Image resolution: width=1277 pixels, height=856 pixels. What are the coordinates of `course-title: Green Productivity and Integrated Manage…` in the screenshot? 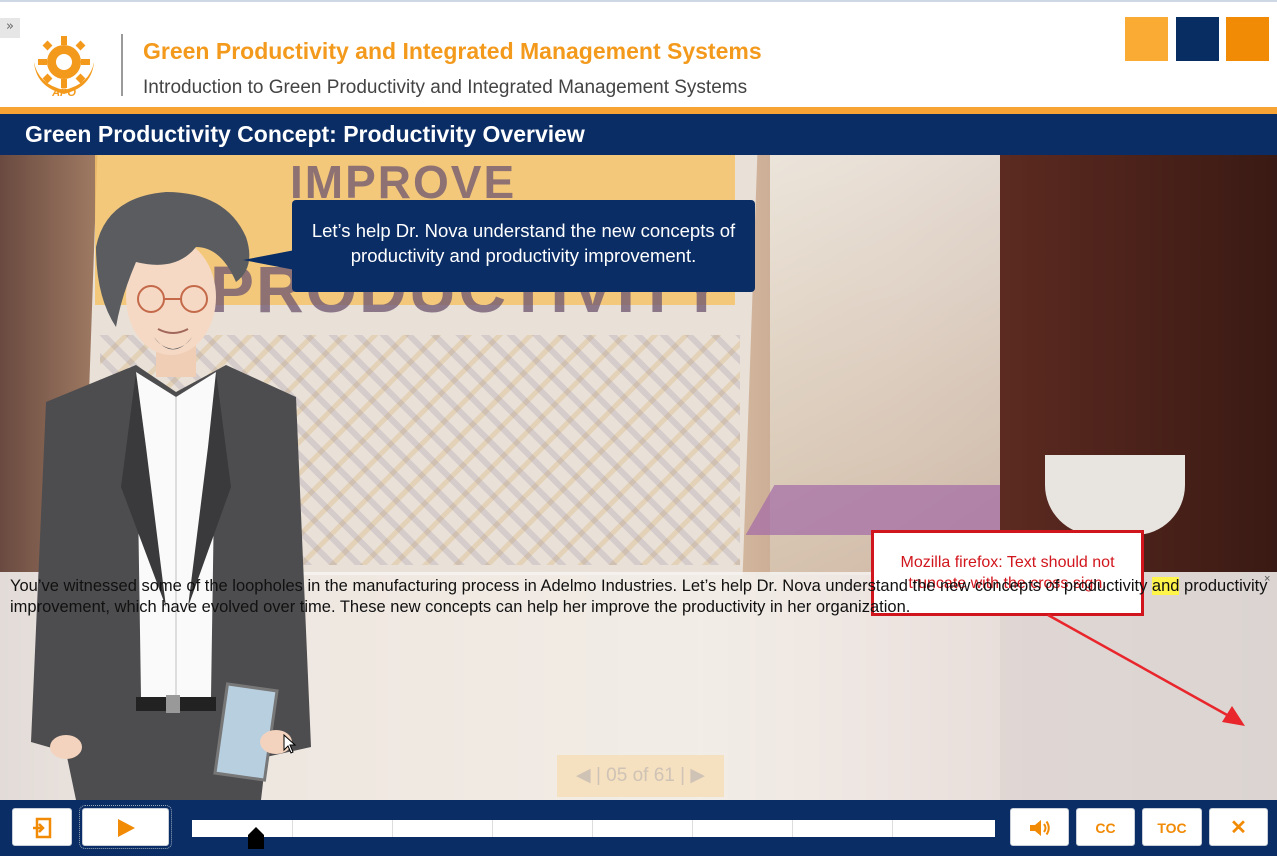 It's located at (452, 51).